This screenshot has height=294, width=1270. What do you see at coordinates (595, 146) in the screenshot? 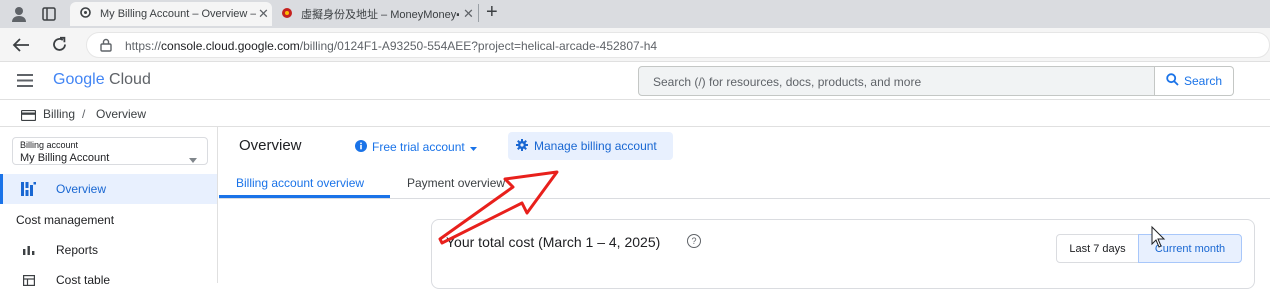
I see `manage-billing-label: Manage billing account` at bounding box center [595, 146].